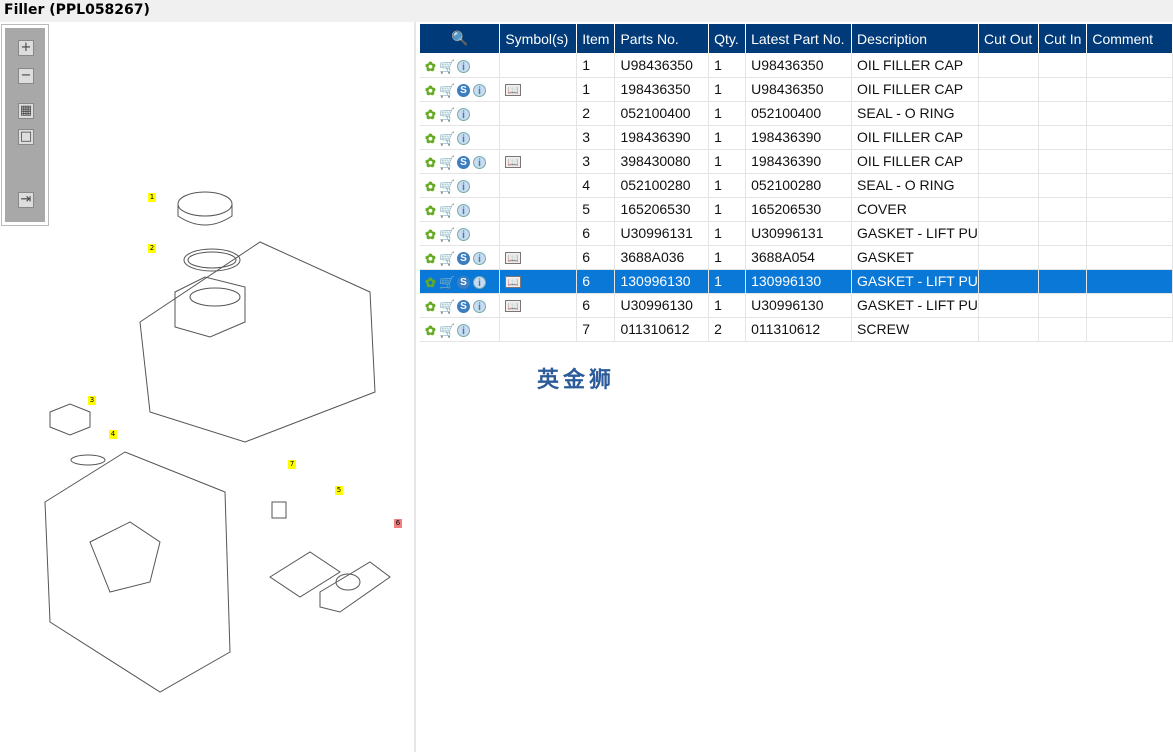 This screenshot has width=1173, height=752. What do you see at coordinates (915, 305) in the screenshot?
I see `description-cell: GASKET - LIFT PUM` at bounding box center [915, 305].